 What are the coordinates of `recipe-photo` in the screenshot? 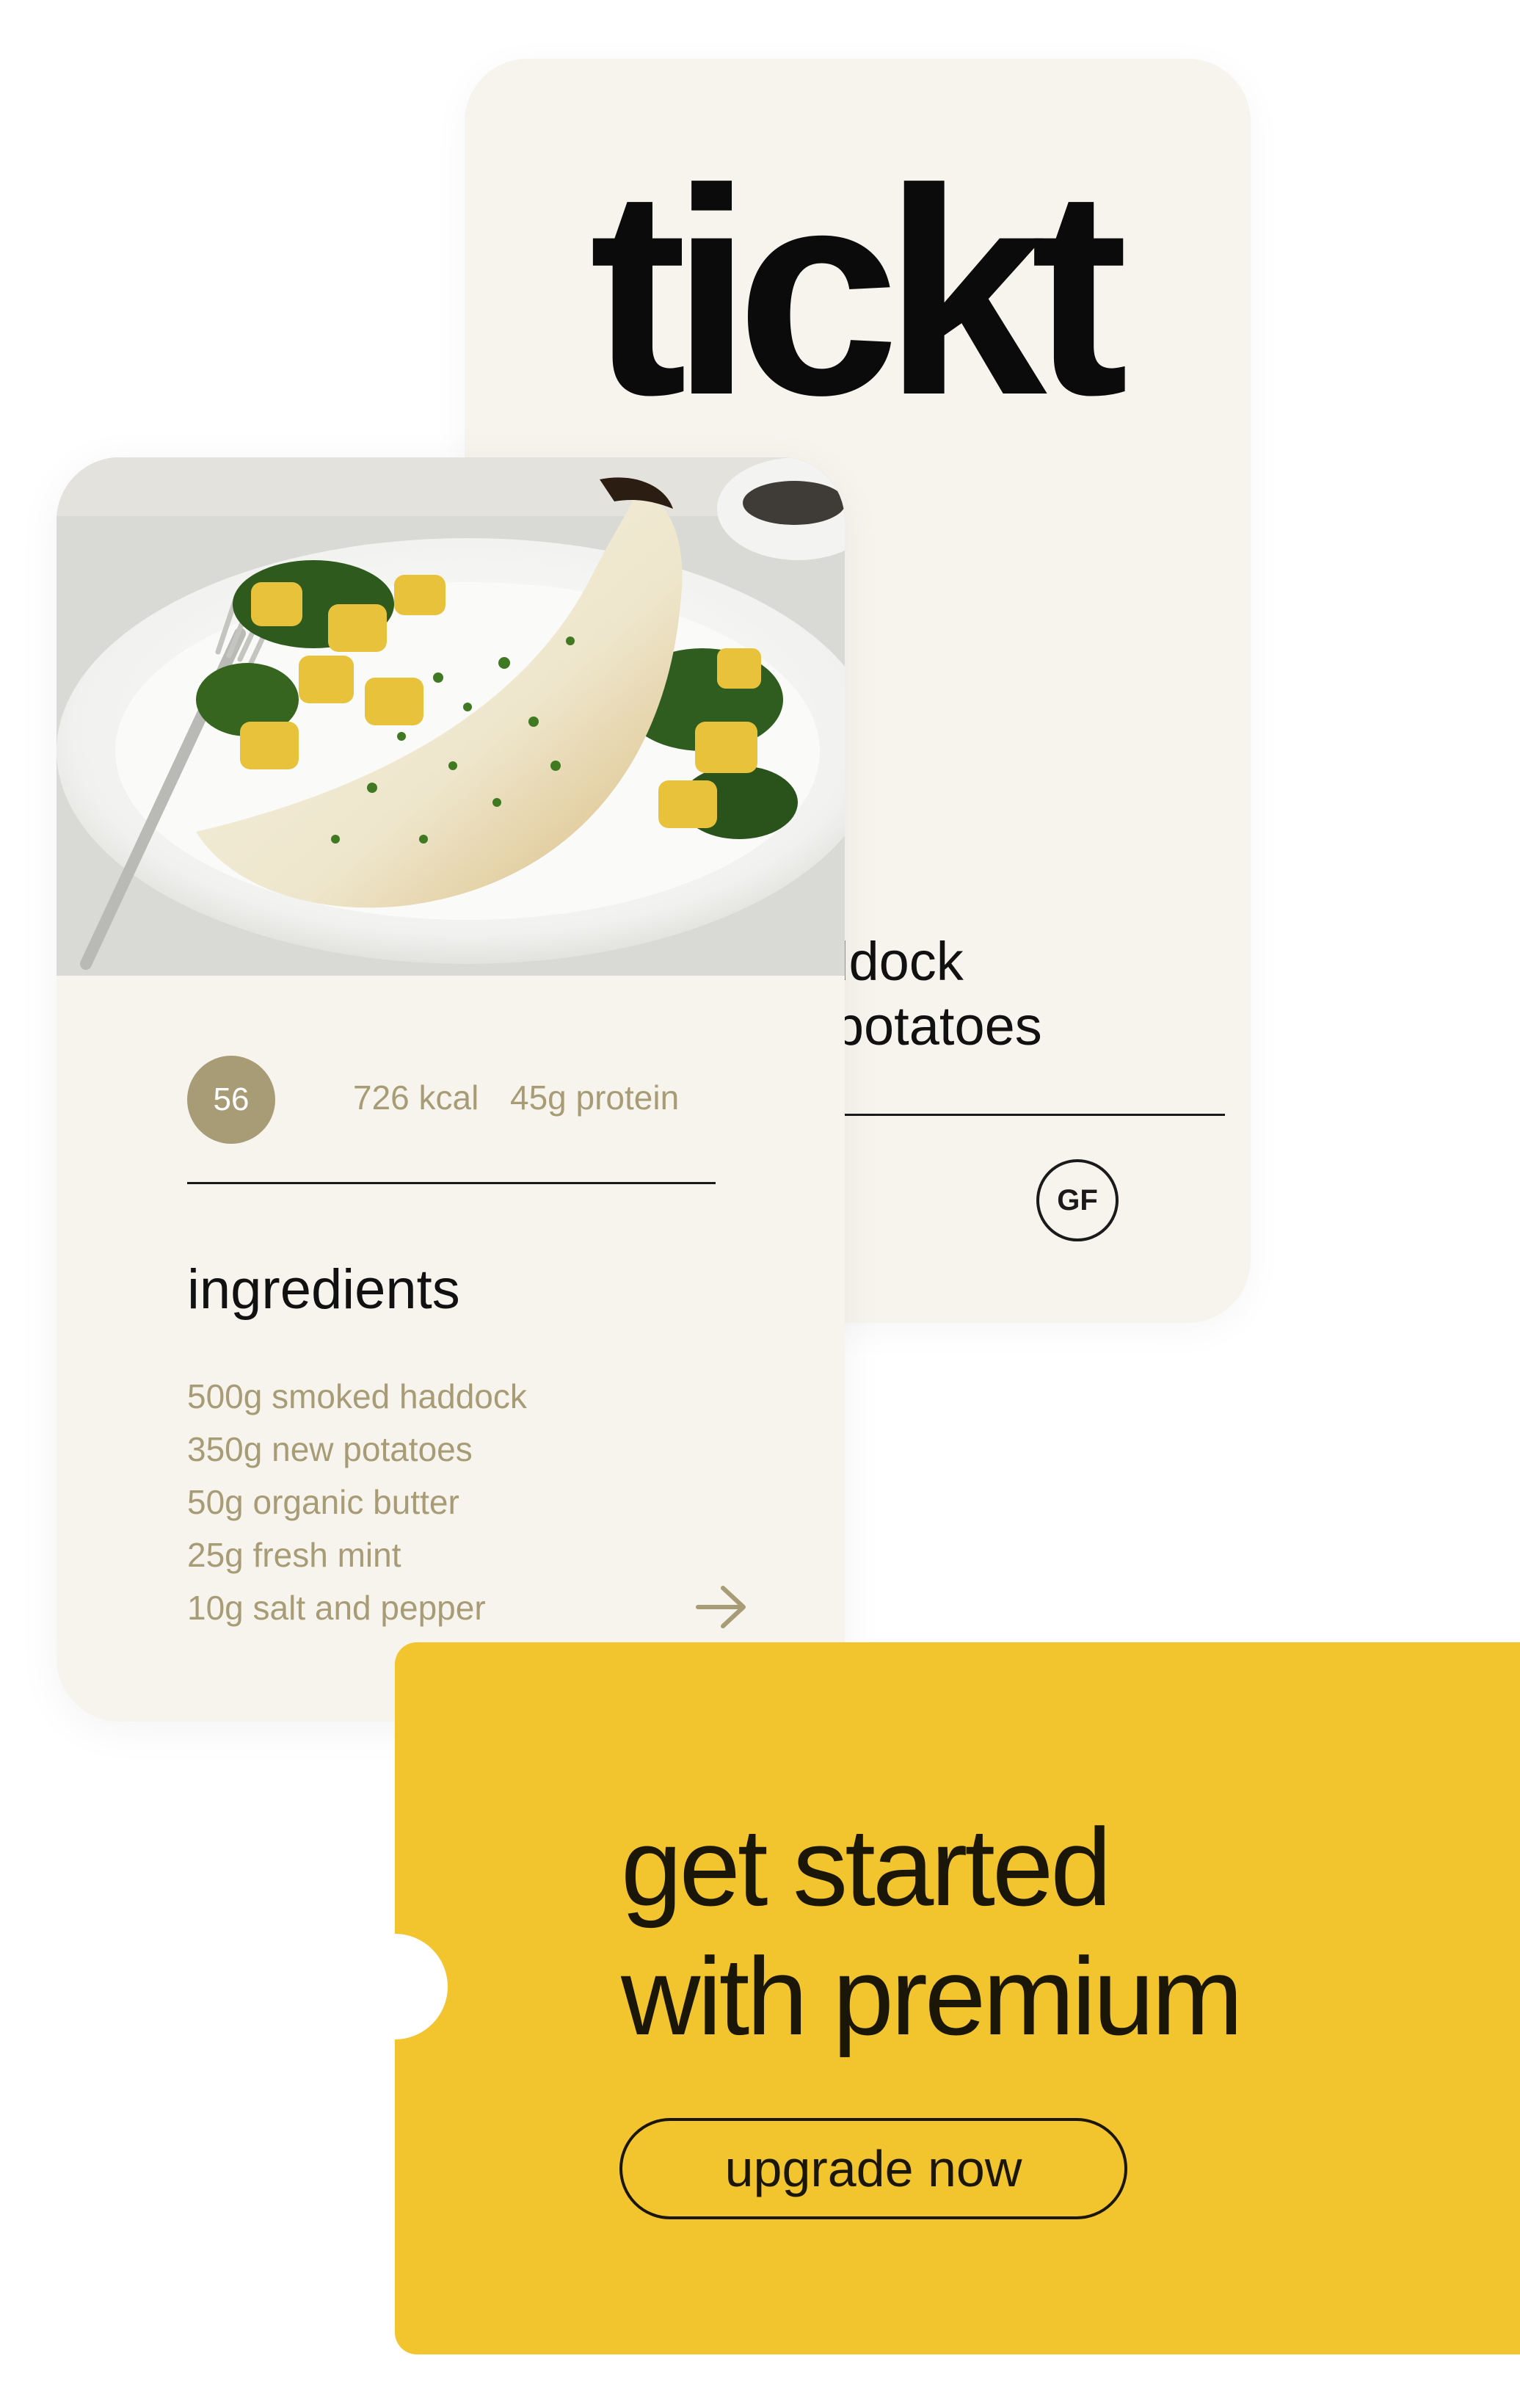 It's located at (451, 716).